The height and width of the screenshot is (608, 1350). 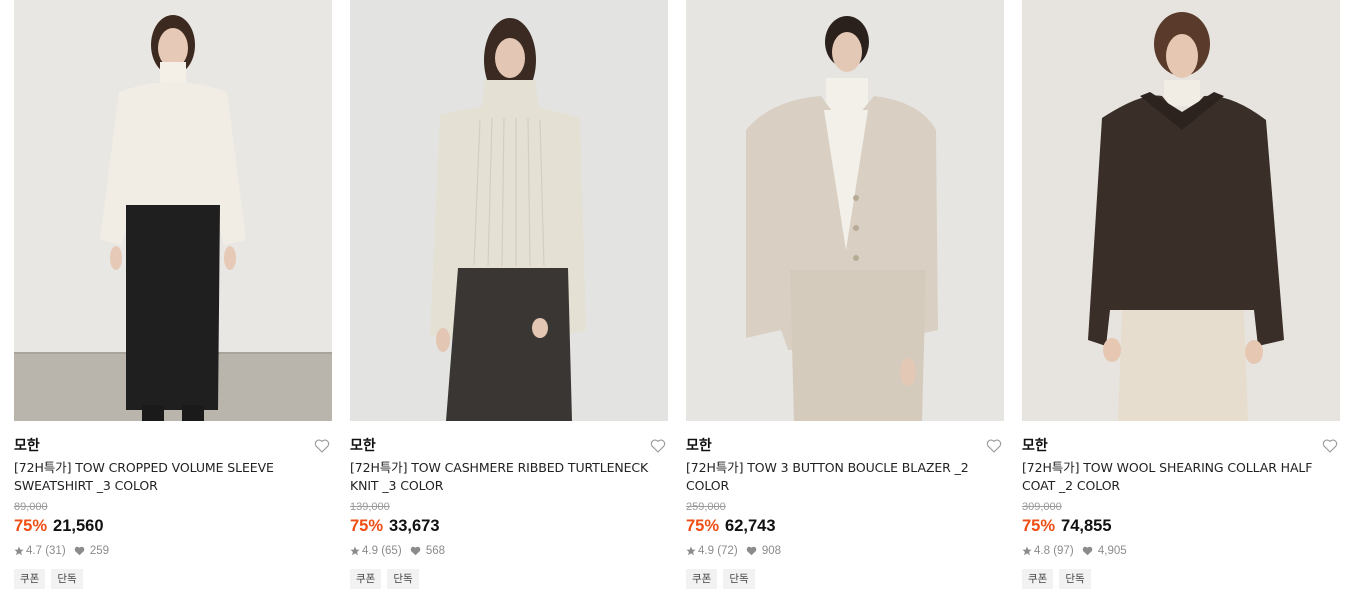 I want to click on price-row: 75% 62,743, so click(x=845, y=526).